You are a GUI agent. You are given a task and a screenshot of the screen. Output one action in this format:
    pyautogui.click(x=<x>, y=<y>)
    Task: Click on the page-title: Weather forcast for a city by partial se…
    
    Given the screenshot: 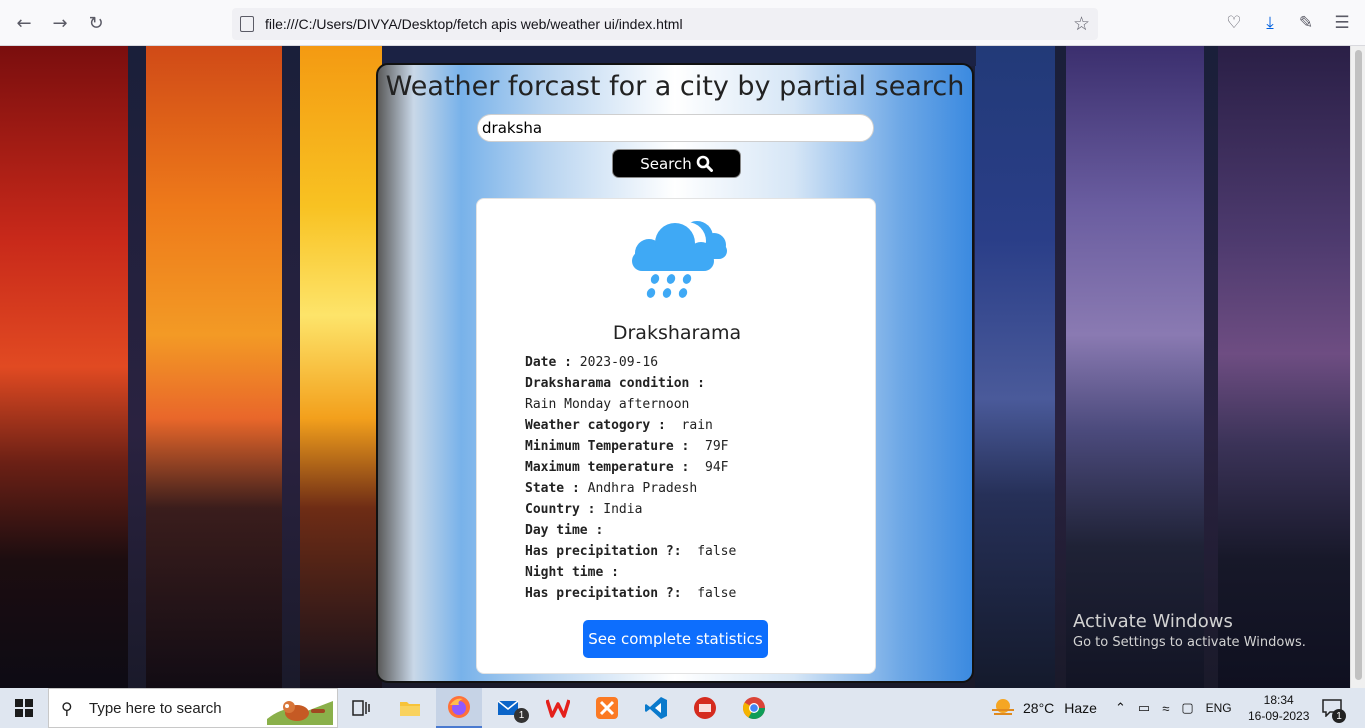 What is the action you would take?
    pyautogui.click(x=675, y=86)
    